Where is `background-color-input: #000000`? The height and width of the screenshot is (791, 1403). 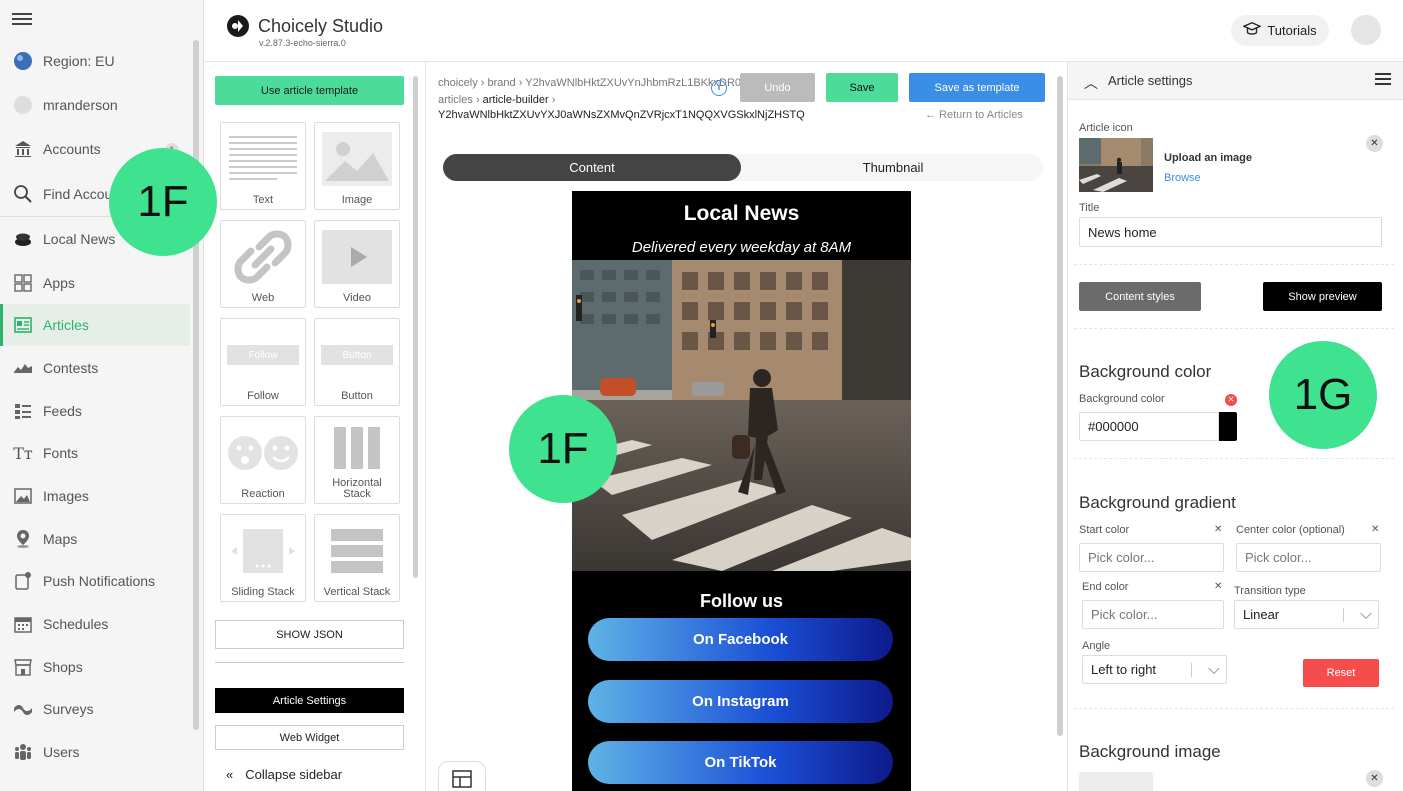
background-color-input: #000000 is located at coordinates (1149, 426).